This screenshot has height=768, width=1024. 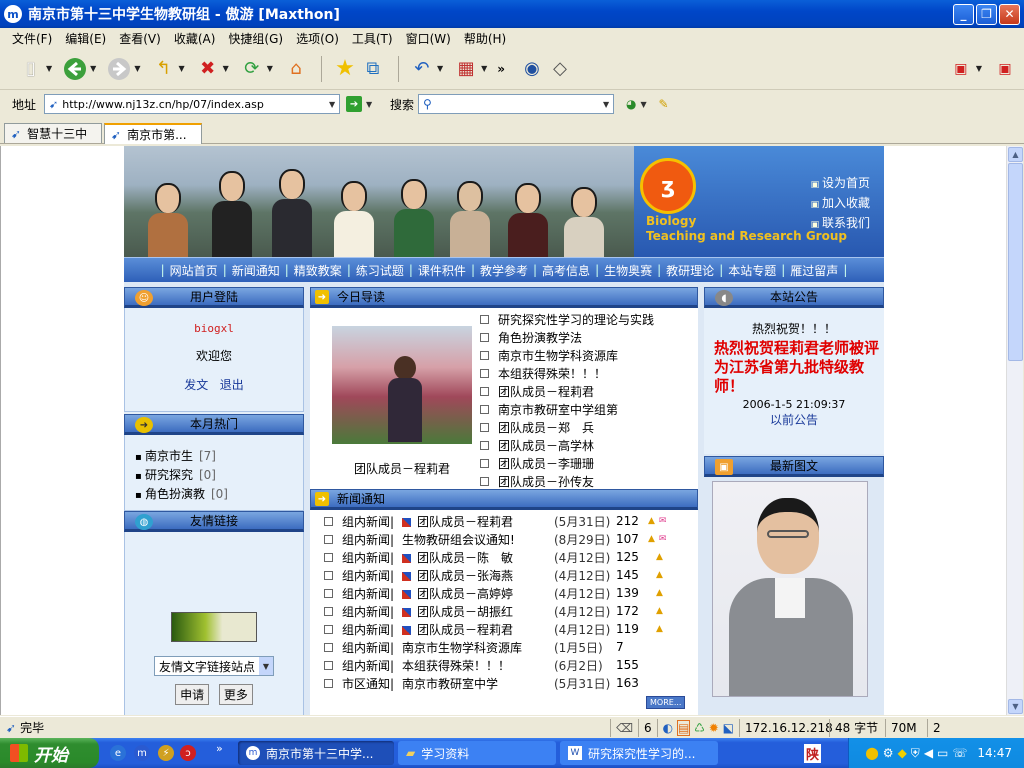 What do you see at coordinates (85, 38) in the screenshot?
I see `menu-edit: 编辑(E)` at bounding box center [85, 38].